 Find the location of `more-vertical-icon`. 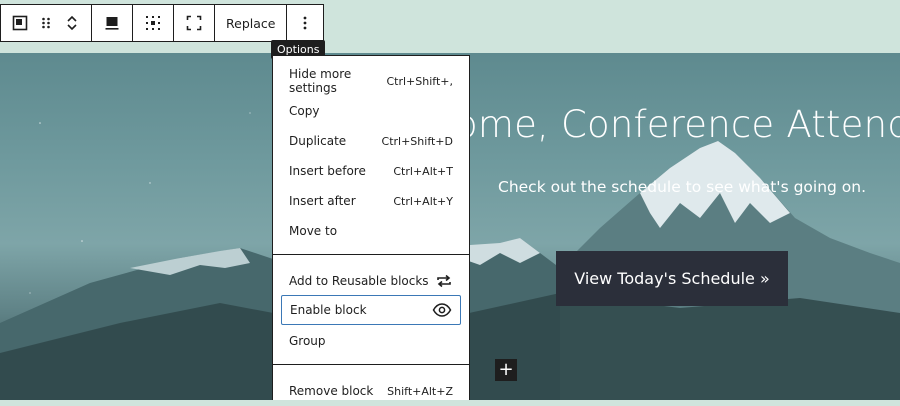

more-vertical-icon is located at coordinates (305, 23).